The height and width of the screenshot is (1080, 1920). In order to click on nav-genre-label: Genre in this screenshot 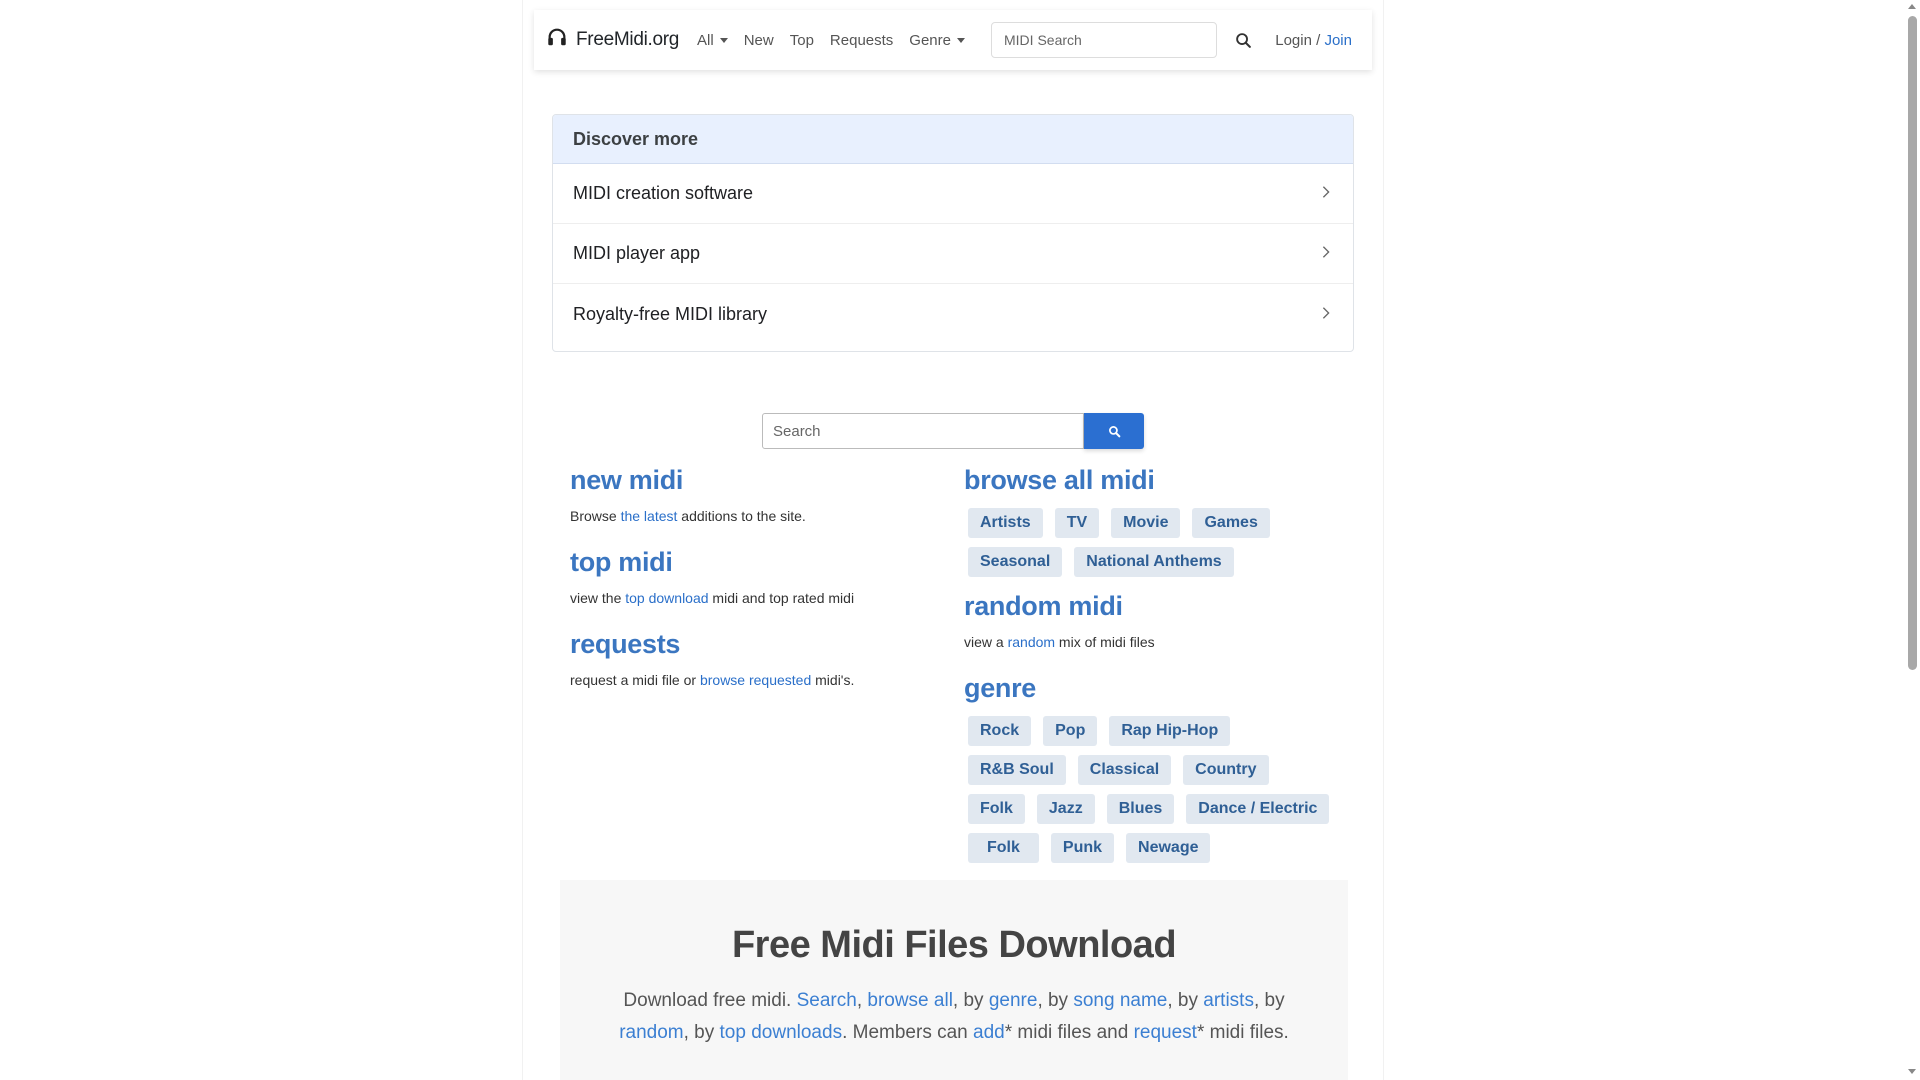, I will do `click(930, 40)`.